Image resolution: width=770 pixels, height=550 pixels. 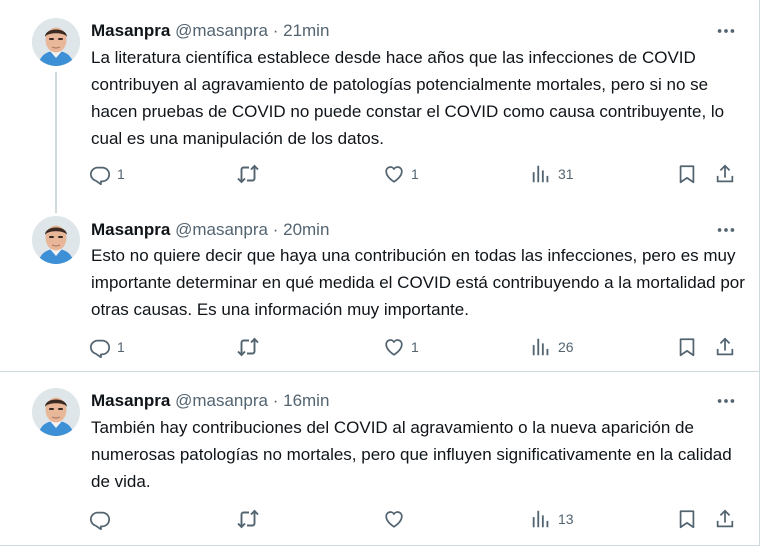 What do you see at coordinates (306, 30) in the screenshot?
I see `timestamp: 21min` at bounding box center [306, 30].